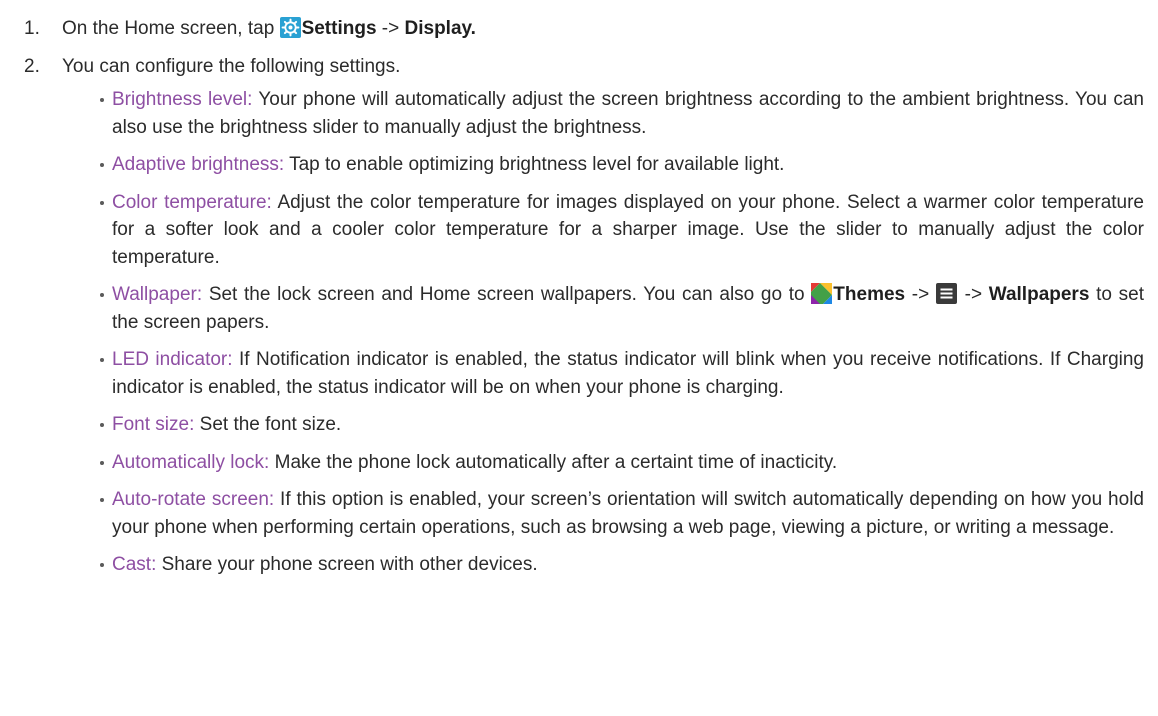  I want to click on settings-gear-icon, so click(290, 27).